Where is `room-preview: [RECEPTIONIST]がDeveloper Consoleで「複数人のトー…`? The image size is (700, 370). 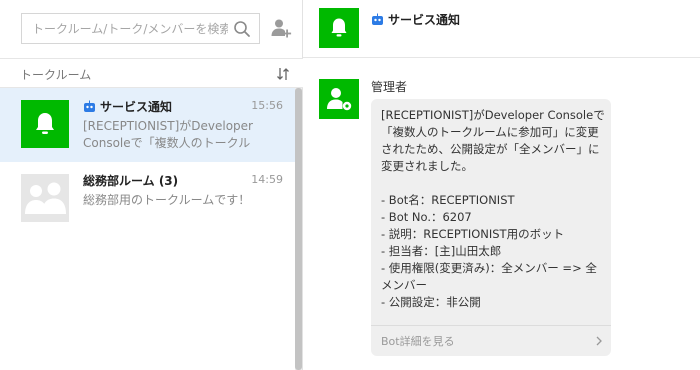 room-preview: [RECEPTIONIST]がDeveloper Consoleで「複数人のトー… is located at coordinates (168, 134).